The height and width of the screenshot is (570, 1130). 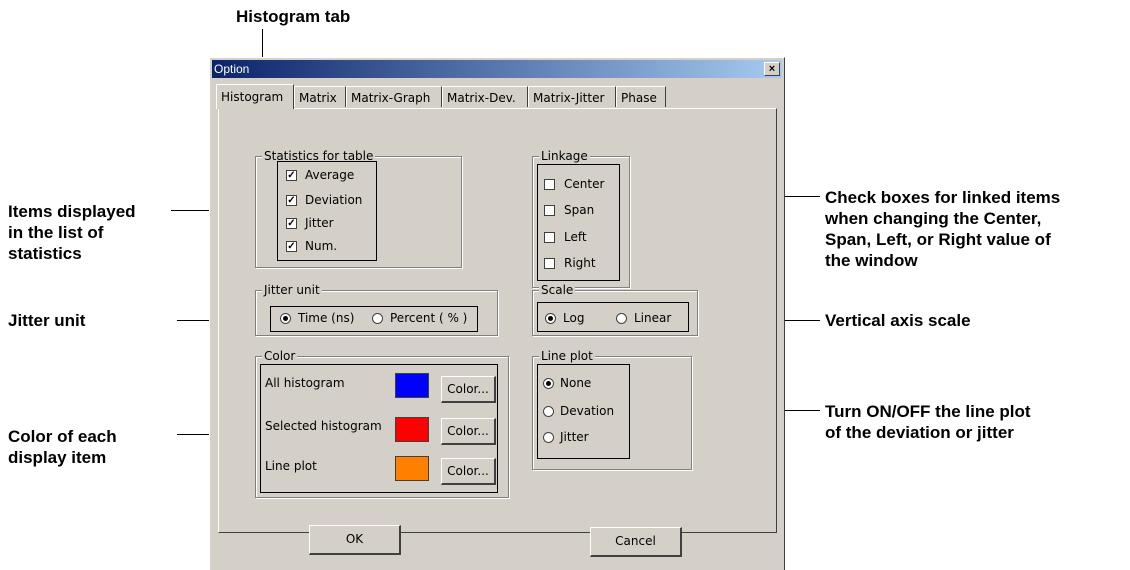 What do you see at coordinates (549, 184) in the screenshot?
I see `center-checkbox` at bounding box center [549, 184].